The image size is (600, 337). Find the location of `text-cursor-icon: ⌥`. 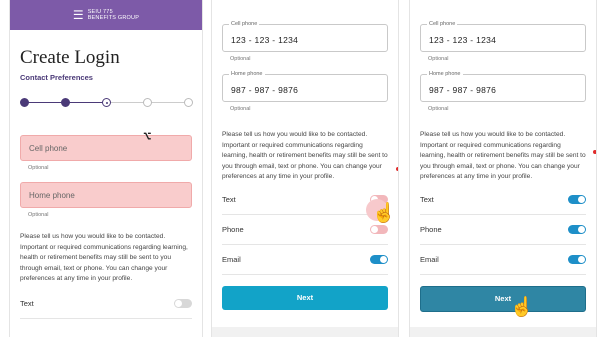

text-cursor-icon: ⌥ is located at coordinates (147, 137).